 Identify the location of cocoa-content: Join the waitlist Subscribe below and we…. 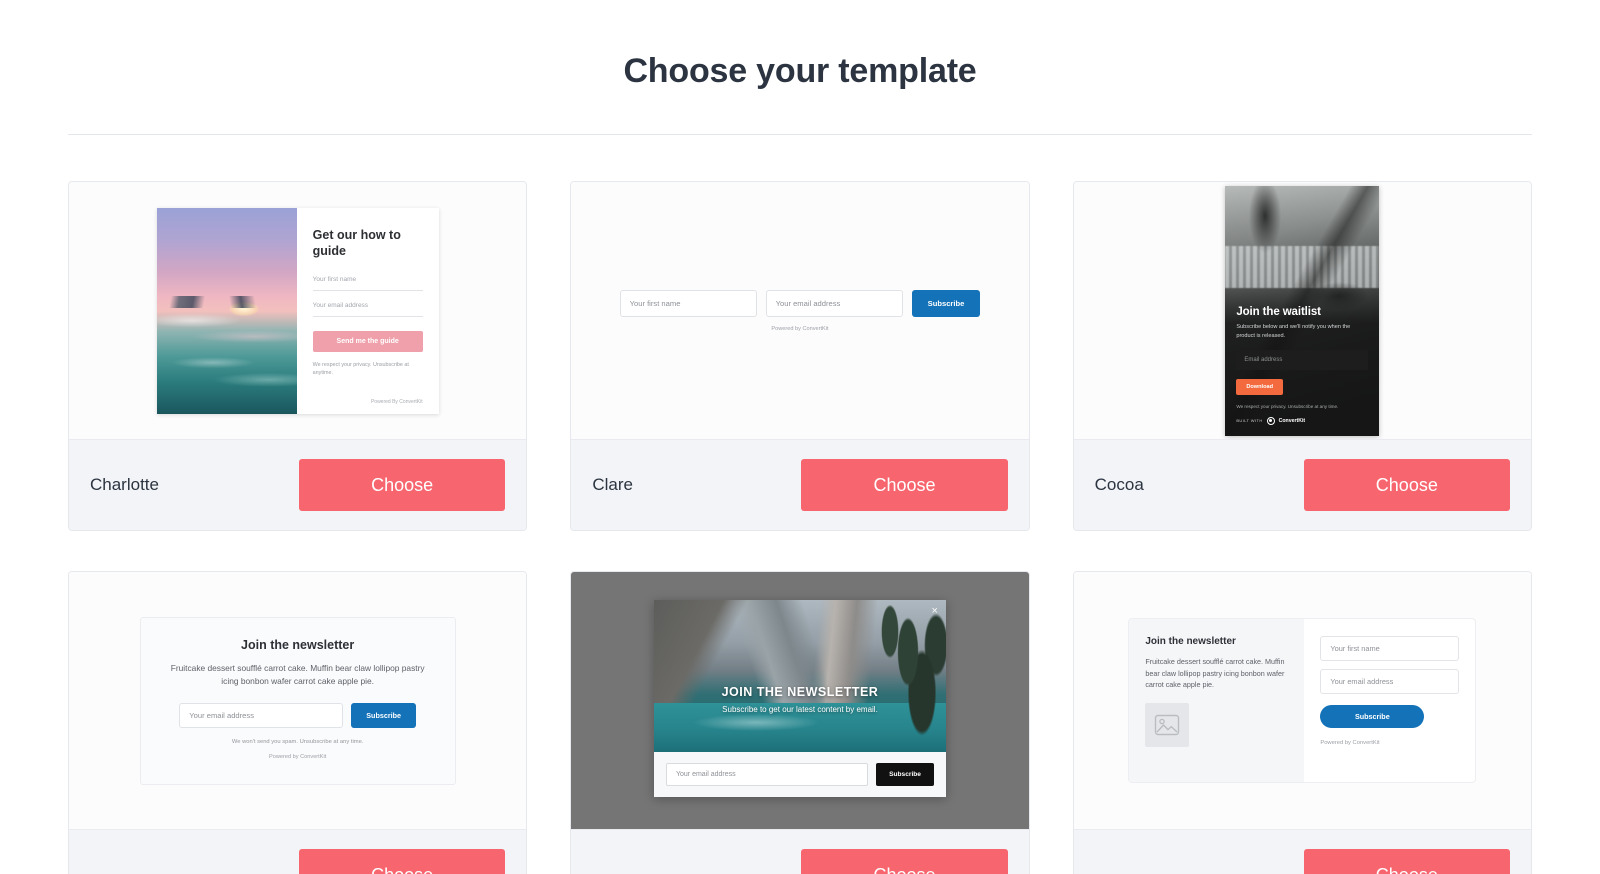
(1302, 365).